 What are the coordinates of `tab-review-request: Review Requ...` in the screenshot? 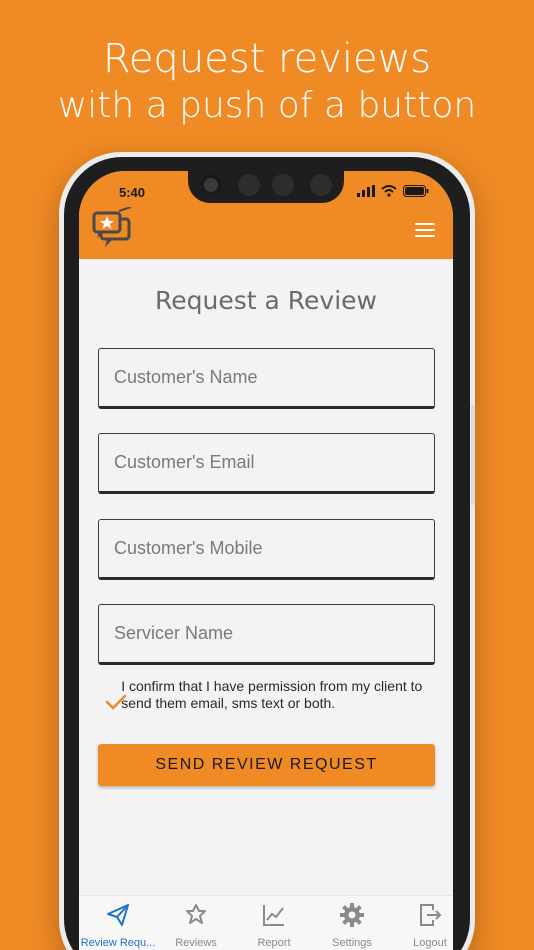 It's located at (118, 923).